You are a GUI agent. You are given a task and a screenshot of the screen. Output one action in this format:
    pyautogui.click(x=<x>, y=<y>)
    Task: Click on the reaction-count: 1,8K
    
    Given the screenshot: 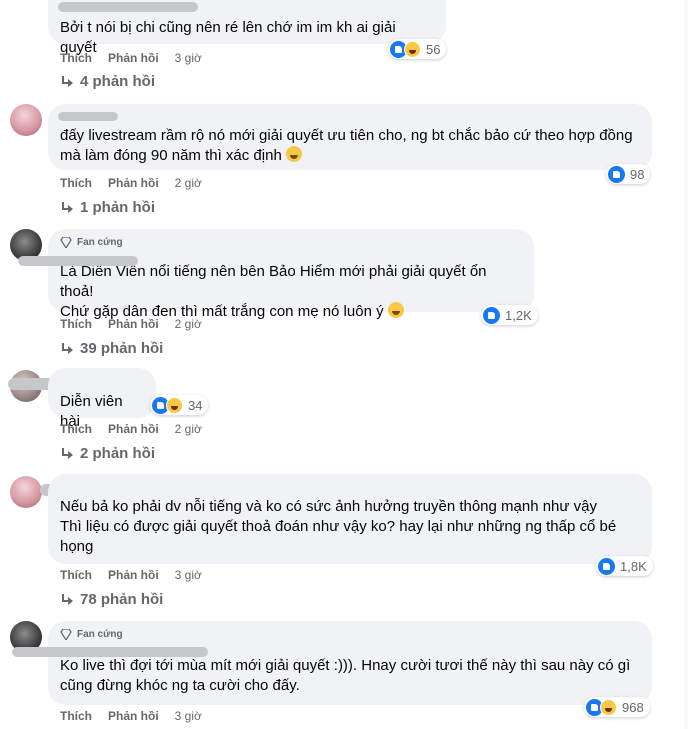 What is the action you would take?
    pyautogui.click(x=633, y=566)
    